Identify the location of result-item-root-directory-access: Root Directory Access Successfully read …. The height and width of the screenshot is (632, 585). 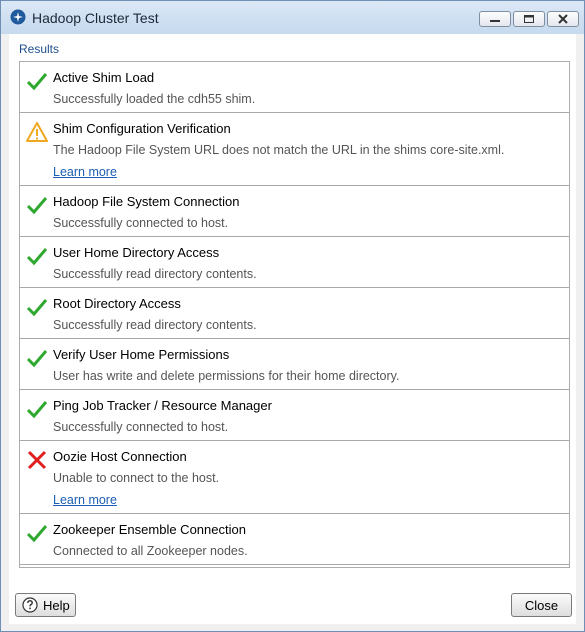
(294, 313).